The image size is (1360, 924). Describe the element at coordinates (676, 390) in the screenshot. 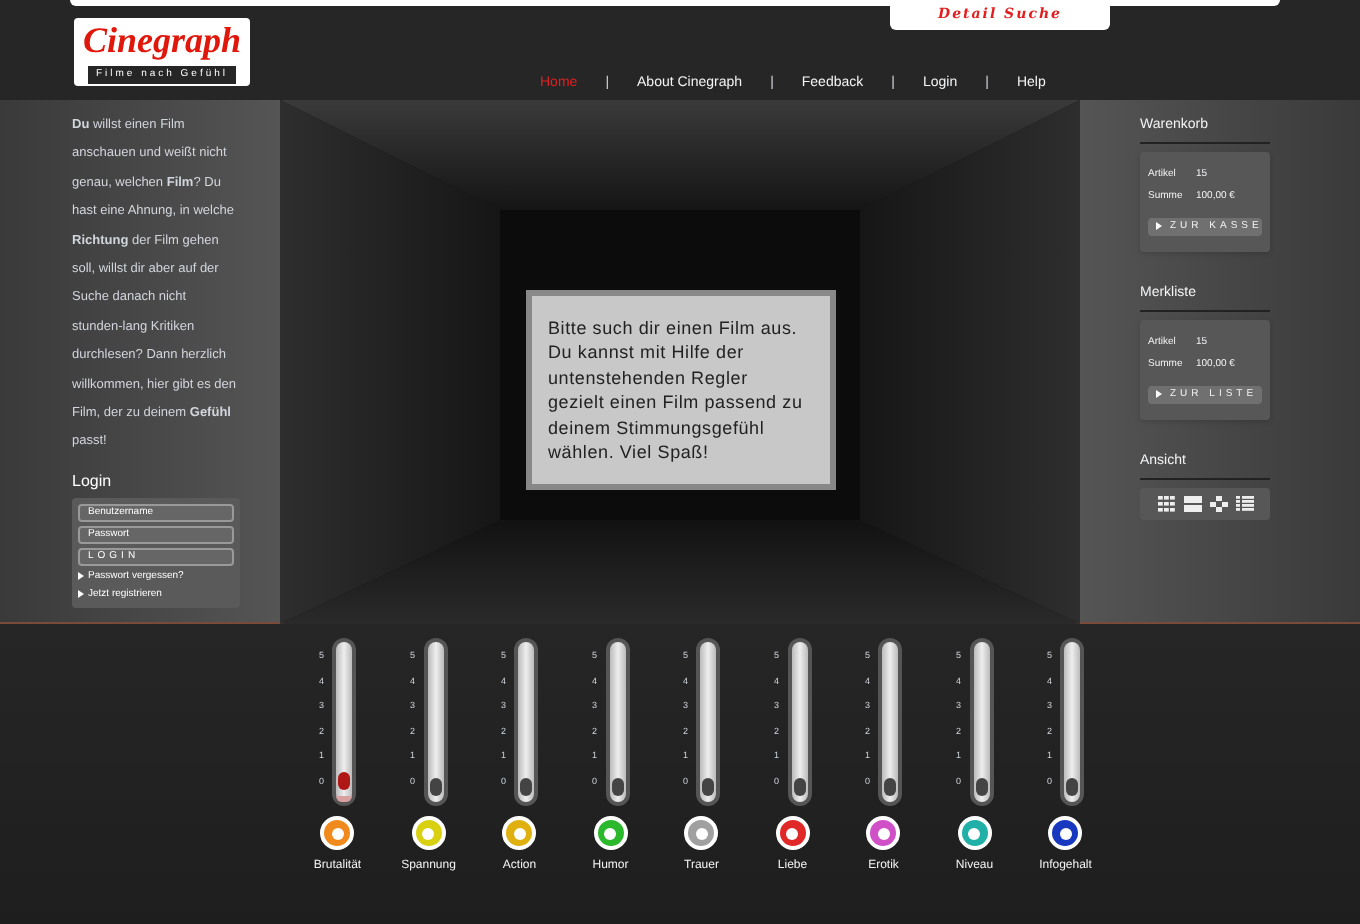

I see `message-text: Bitte such dir einen Film aus. Du kannst mit Hilfe der untenstehenden Regler gezielt einen Film passend zu deinem Stimmungsgefühl wählen. Viel Spaß!` at that location.